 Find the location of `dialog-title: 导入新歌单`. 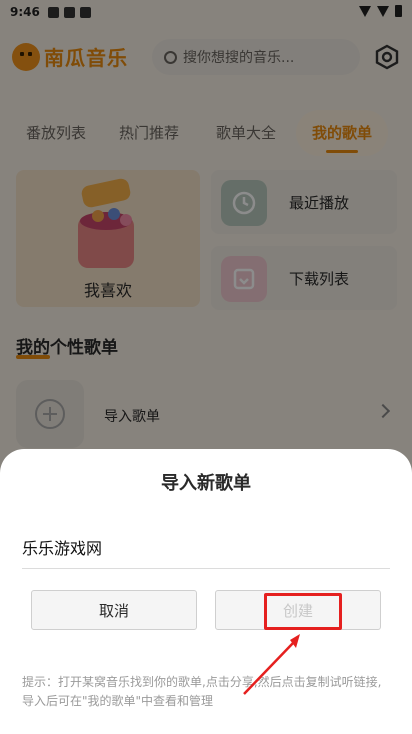

dialog-title: 导入新歌单 is located at coordinates (206, 483).